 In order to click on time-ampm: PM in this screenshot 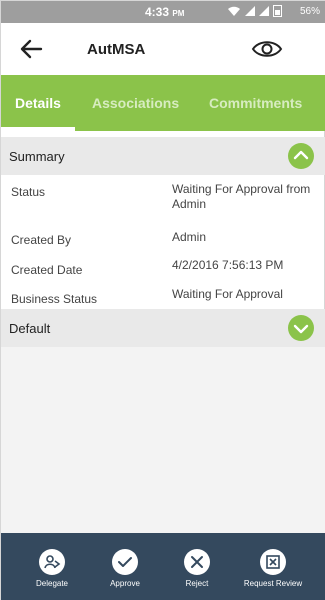, I will do `click(178, 13)`.